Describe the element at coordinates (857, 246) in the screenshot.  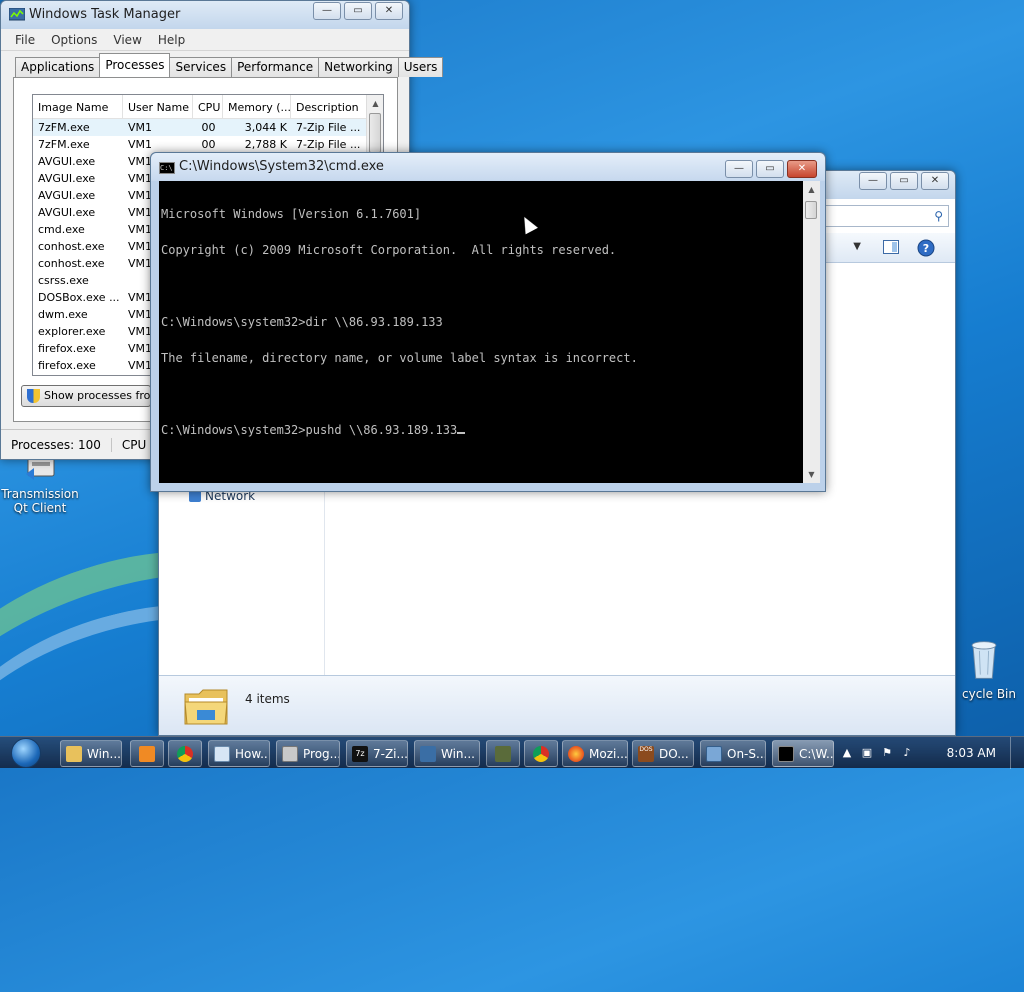
I see `views-dropdown-icon: ▼` at that location.